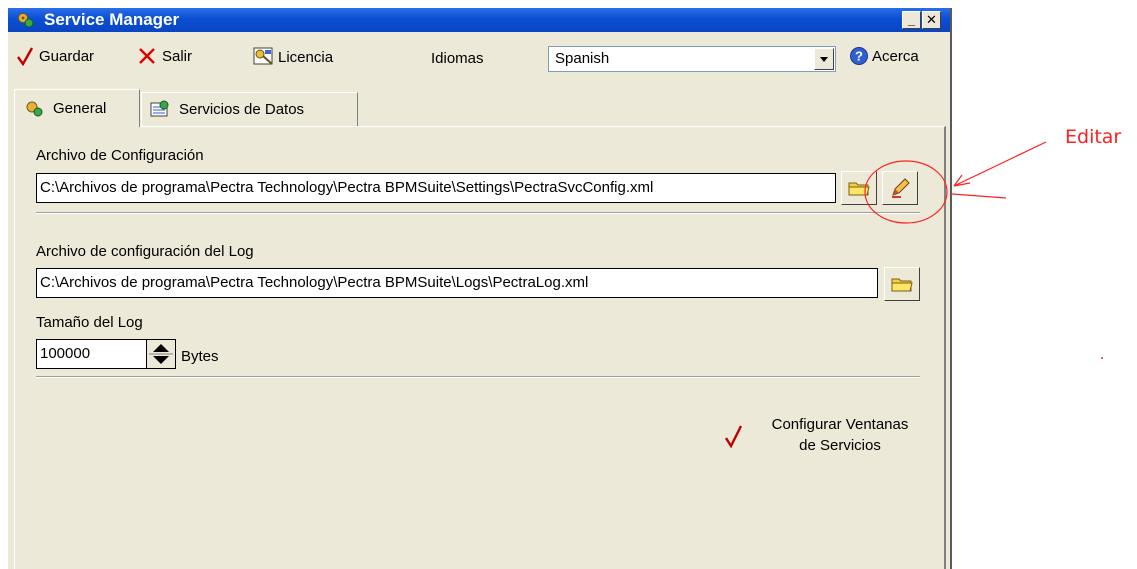 The image size is (1137, 569). What do you see at coordinates (1000, 164) in the screenshot?
I see `annotation-arrow` at bounding box center [1000, 164].